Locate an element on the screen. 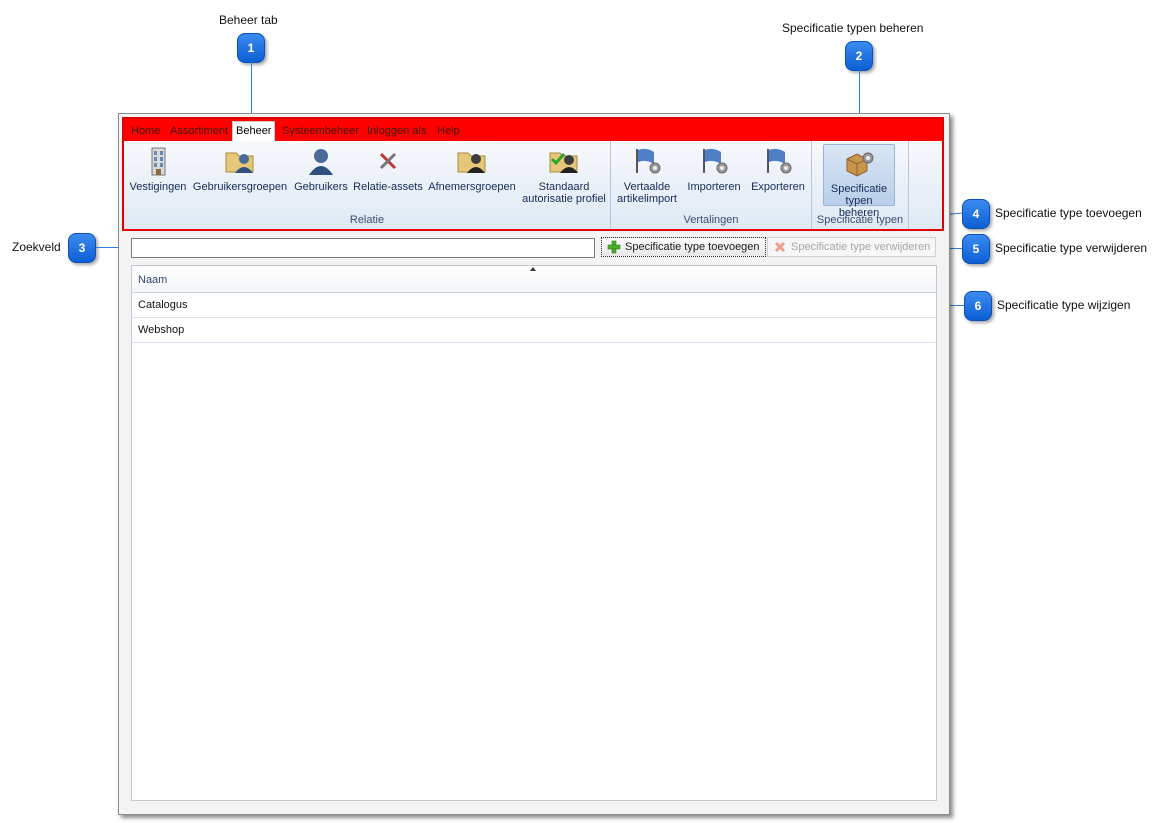  vertaalde-label: Vertaalde is located at coordinates (647, 187).